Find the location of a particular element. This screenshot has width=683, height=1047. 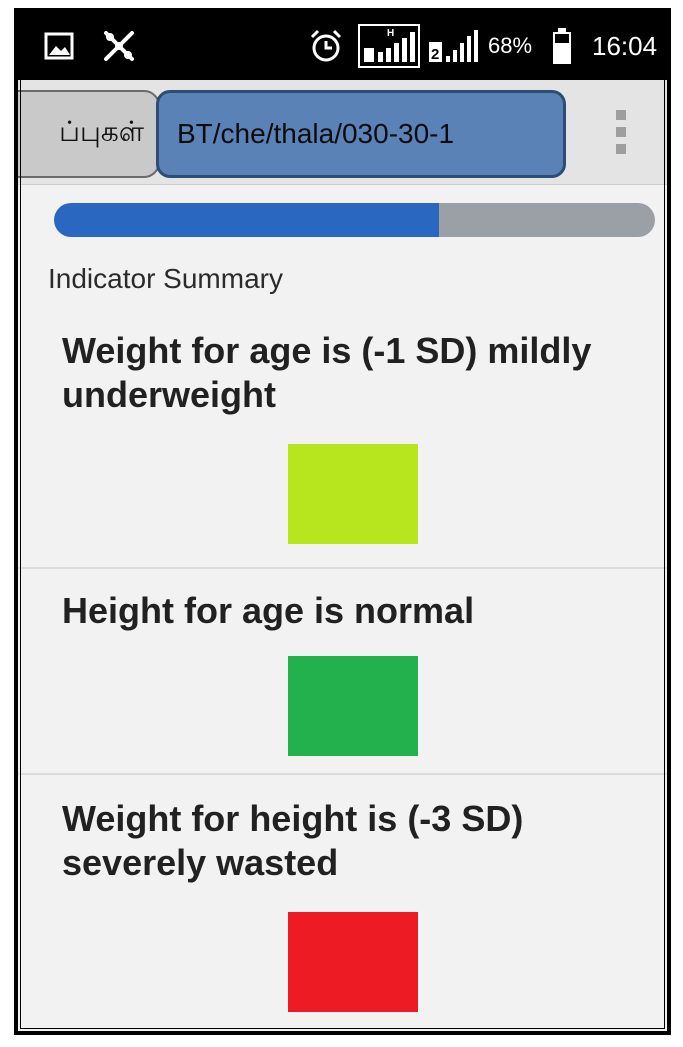

signal-sim2-icon: 2 is located at coordinates (454, 46).